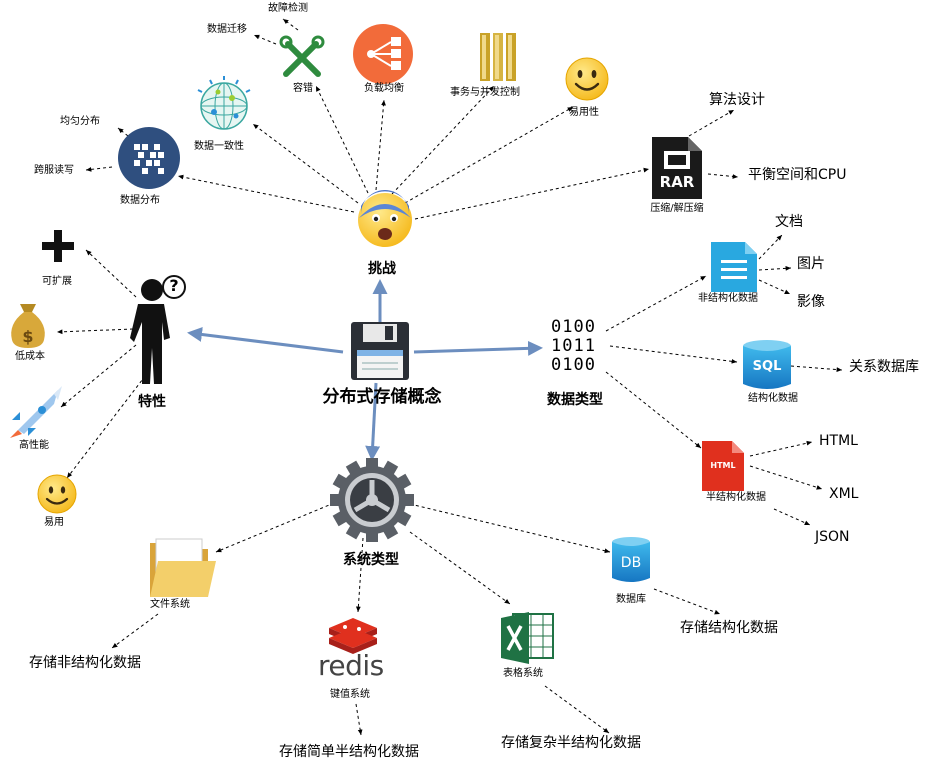 The width and height of the screenshot is (948, 761). I want to click on plus-icon, so click(58, 246).